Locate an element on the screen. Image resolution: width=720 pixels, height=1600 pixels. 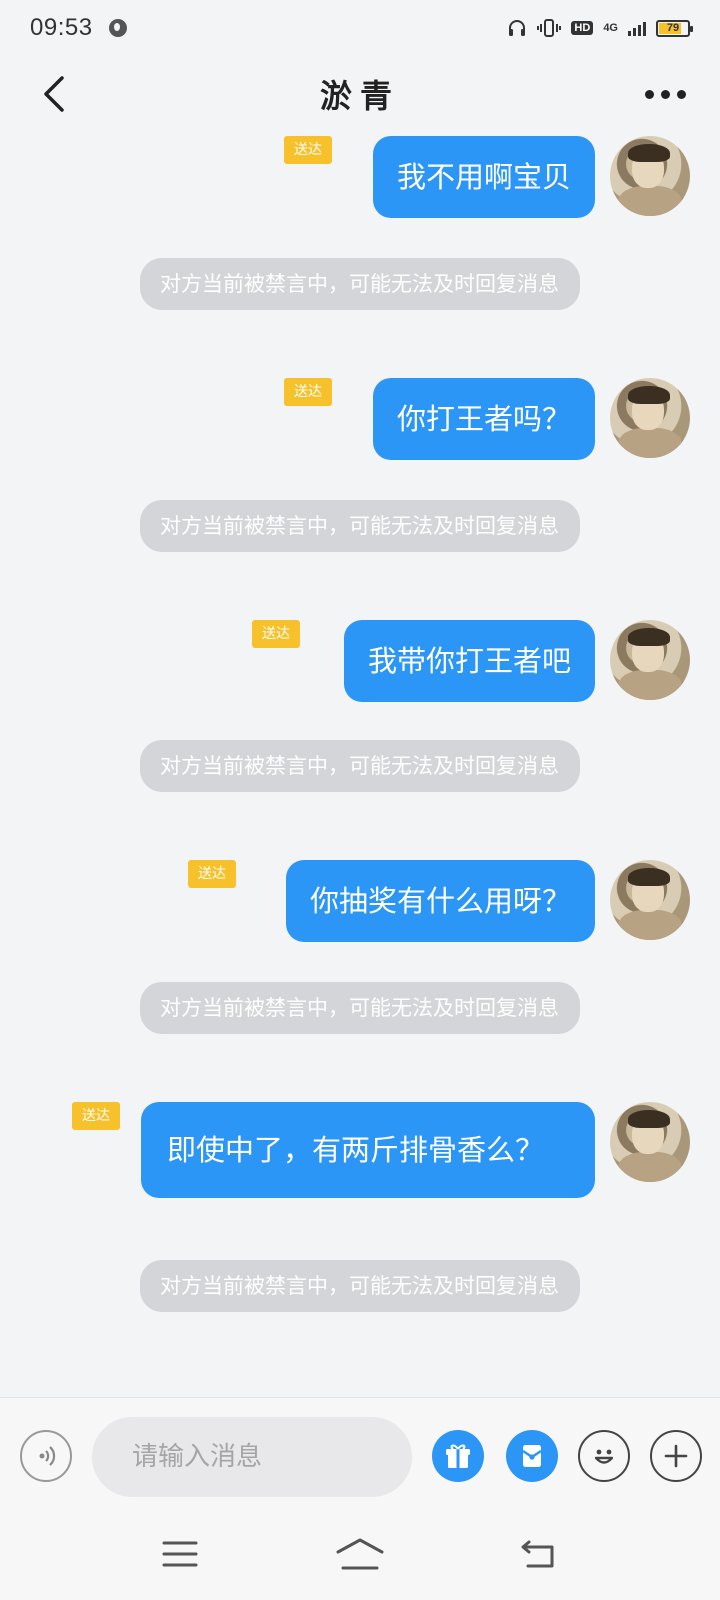
page-title: 淤青 is located at coordinates (359, 96).